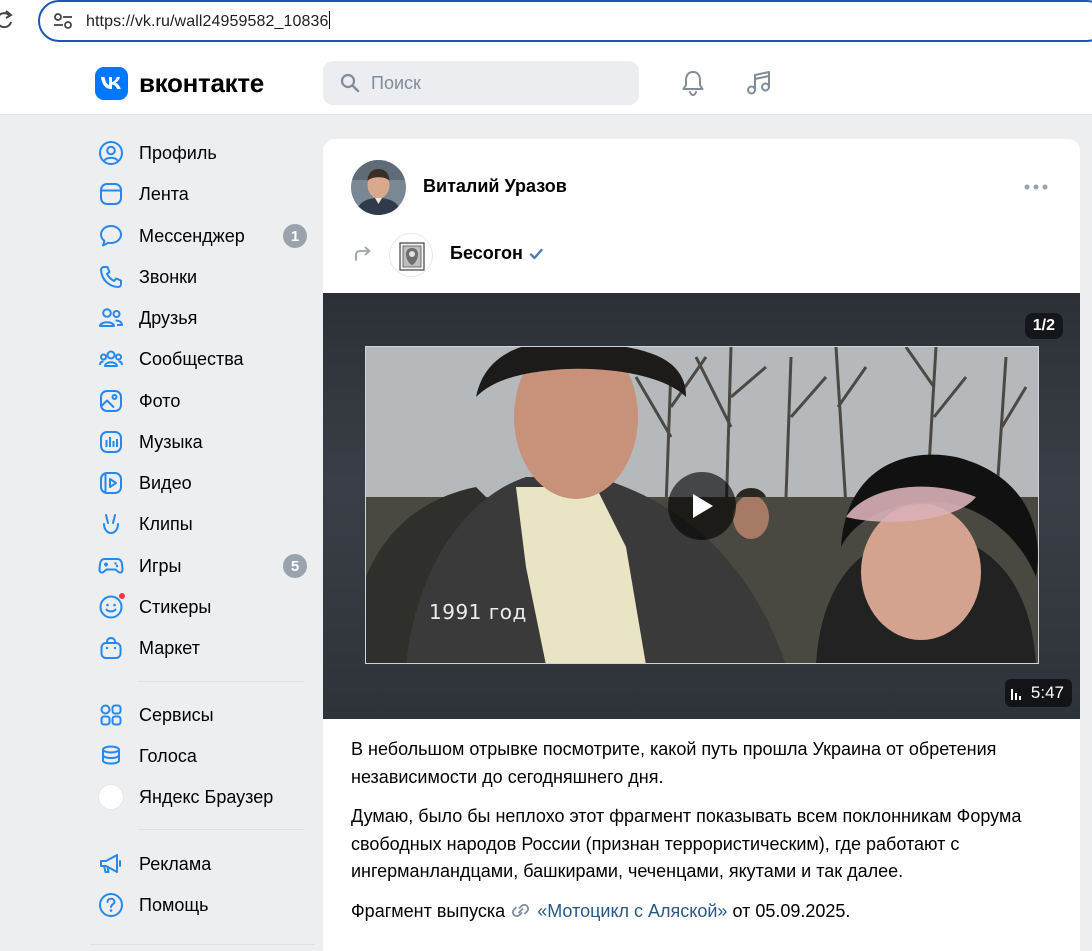 Image resolution: width=1092 pixels, height=951 pixels. What do you see at coordinates (176, 714) in the screenshot?
I see `sidebar-item-label: Сервисы` at bounding box center [176, 714].